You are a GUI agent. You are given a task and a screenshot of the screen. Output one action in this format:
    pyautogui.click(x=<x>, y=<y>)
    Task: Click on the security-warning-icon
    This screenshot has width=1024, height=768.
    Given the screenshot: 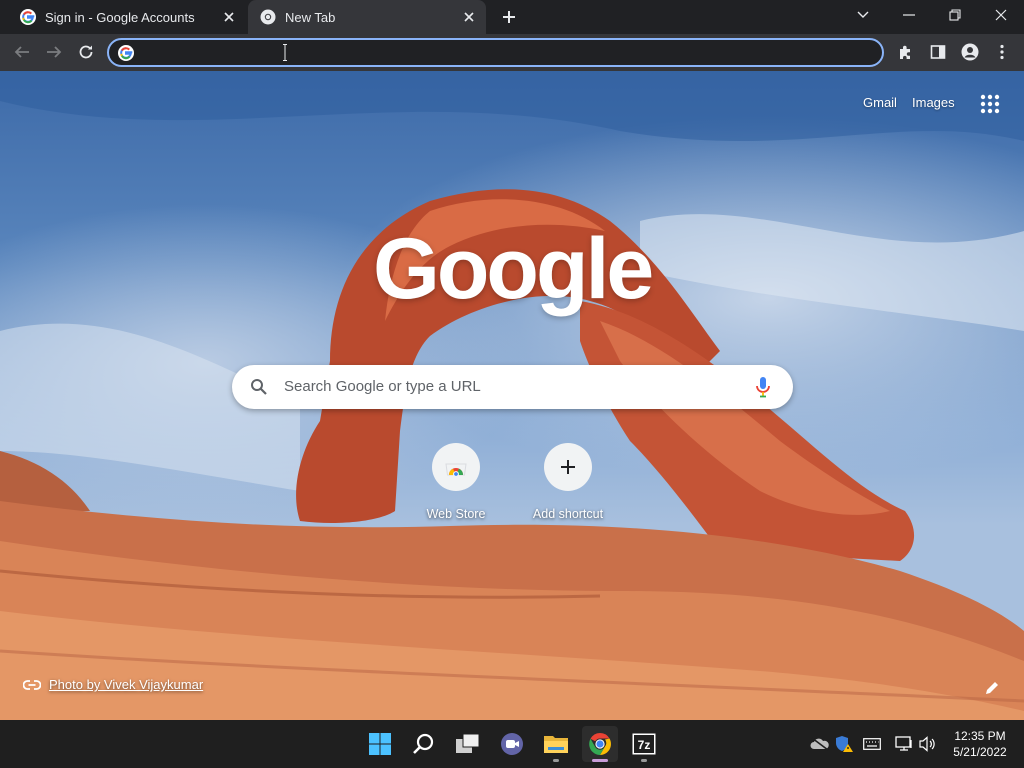 What is the action you would take?
    pyautogui.click(x=844, y=744)
    